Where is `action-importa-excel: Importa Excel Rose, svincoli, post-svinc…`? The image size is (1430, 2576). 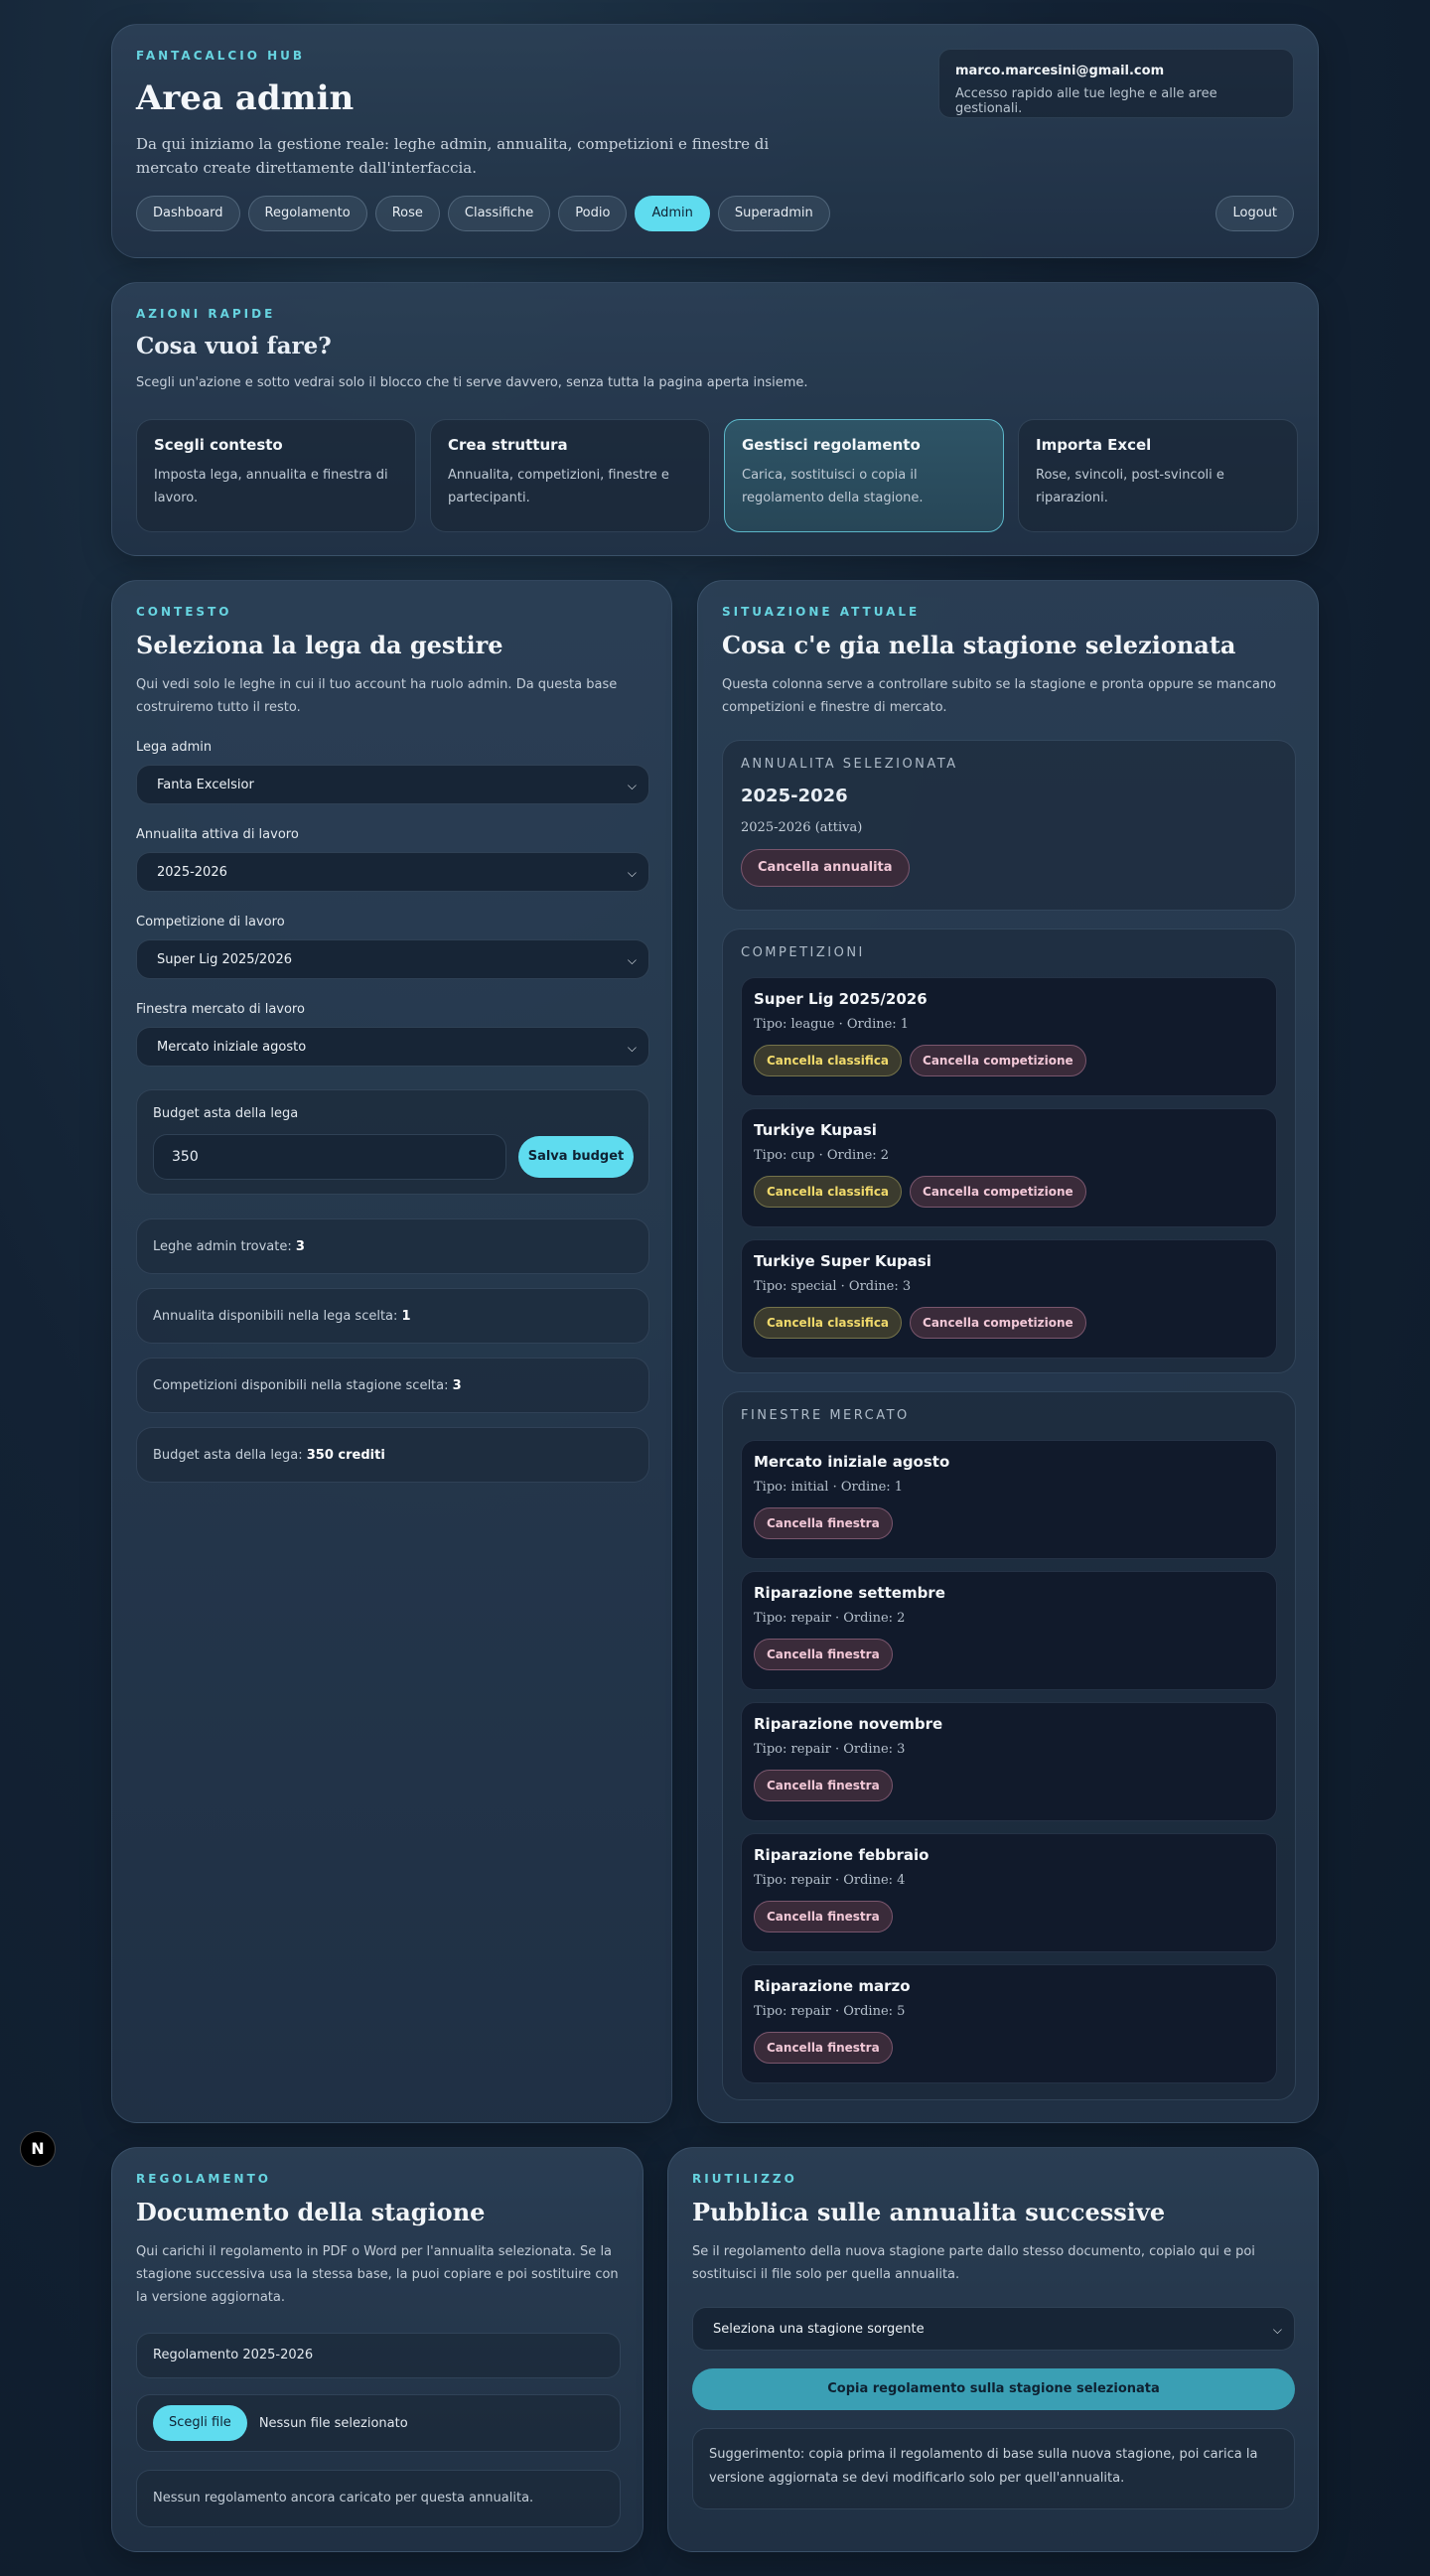 action-importa-excel: Importa Excel Rose, svincoli, post-svinc… is located at coordinates (1158, 476).